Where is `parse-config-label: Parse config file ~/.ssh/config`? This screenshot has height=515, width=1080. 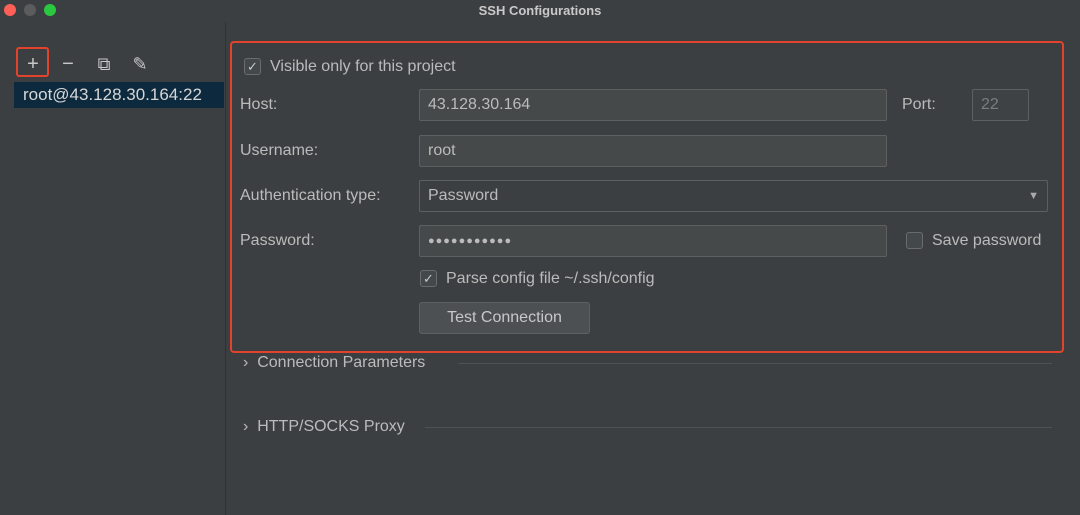 parse-config-label: Parse config file ~/.ssh/config is located at coordinates (550, 278).